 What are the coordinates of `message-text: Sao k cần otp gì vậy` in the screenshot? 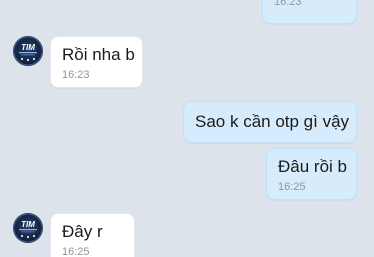 It's located at (272, 121).